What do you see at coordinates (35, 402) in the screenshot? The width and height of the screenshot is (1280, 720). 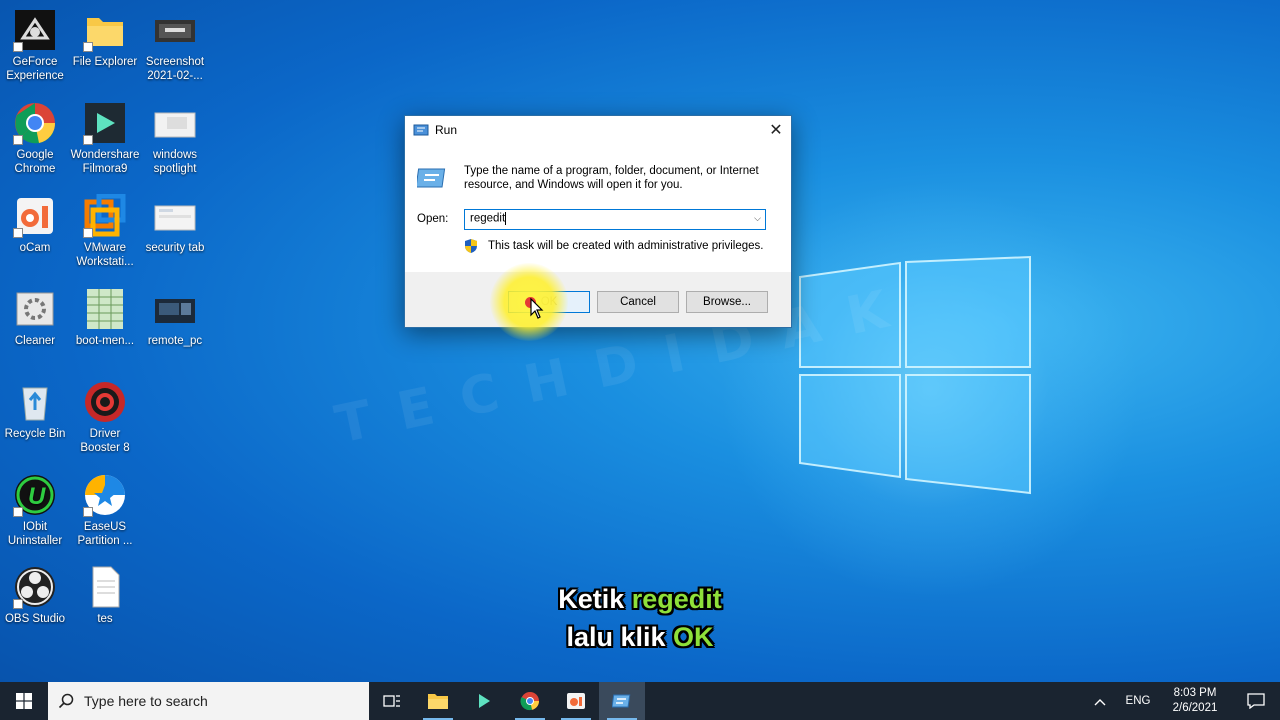 I see `recycle-bin-icon` at bounding box center [35, 402].